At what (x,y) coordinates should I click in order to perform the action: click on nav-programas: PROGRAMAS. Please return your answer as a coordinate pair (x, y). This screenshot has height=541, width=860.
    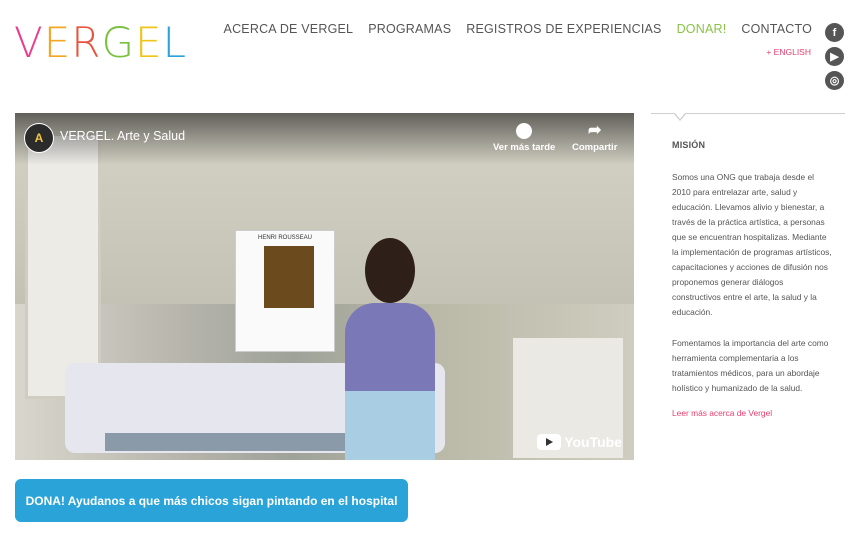
    Looking at the image, I should click on (409, 29).